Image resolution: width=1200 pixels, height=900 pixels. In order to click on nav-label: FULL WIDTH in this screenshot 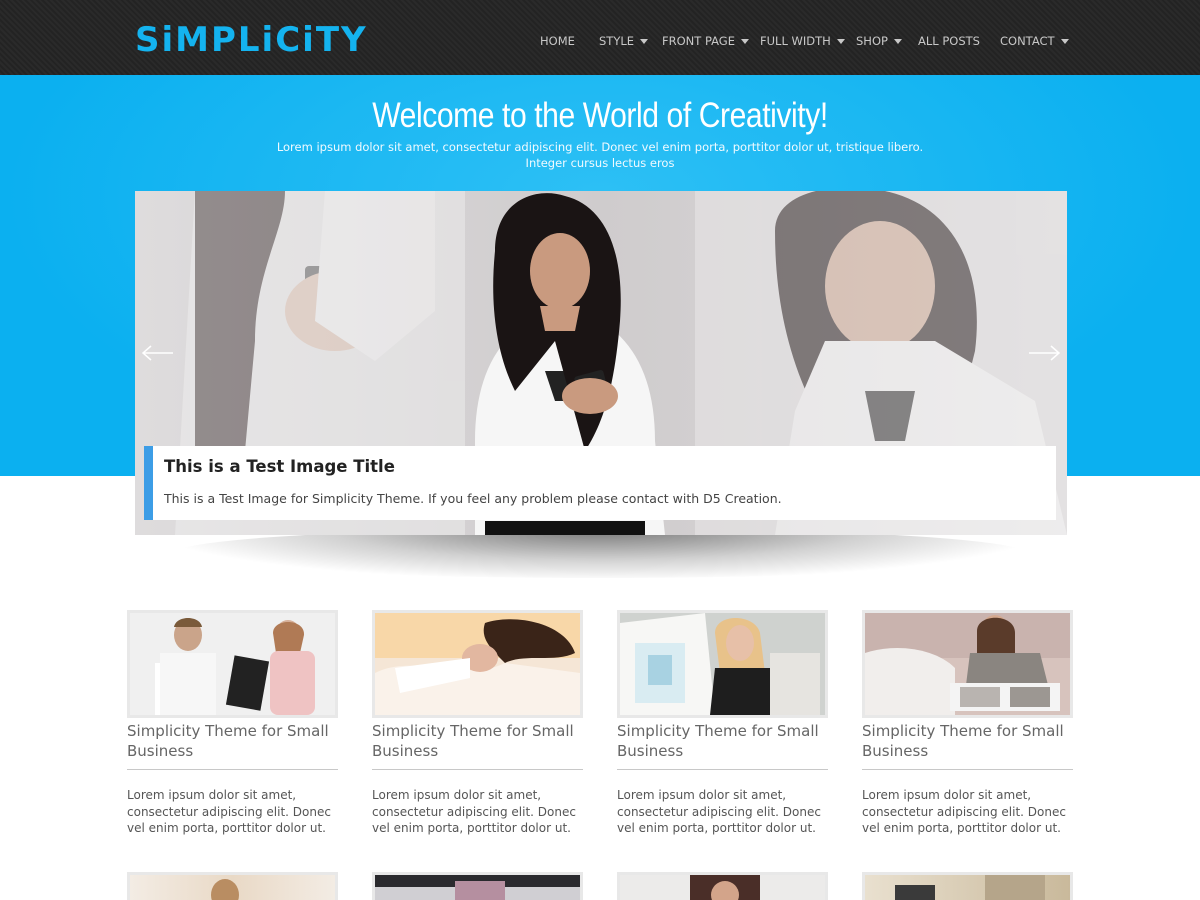, I will do `click(795, 41)`.